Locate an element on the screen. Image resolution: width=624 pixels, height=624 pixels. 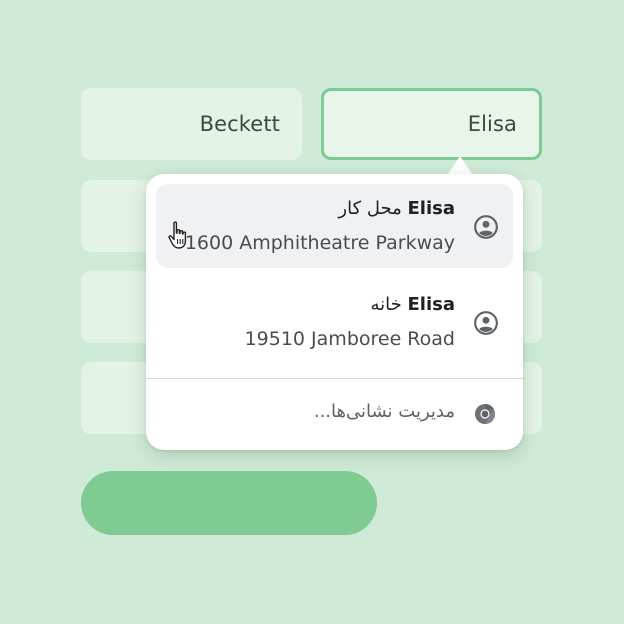
address-suggestion-work: Elisa محل کار 1600 Amphitheatre Parkway is located at coordinates (334, 226).